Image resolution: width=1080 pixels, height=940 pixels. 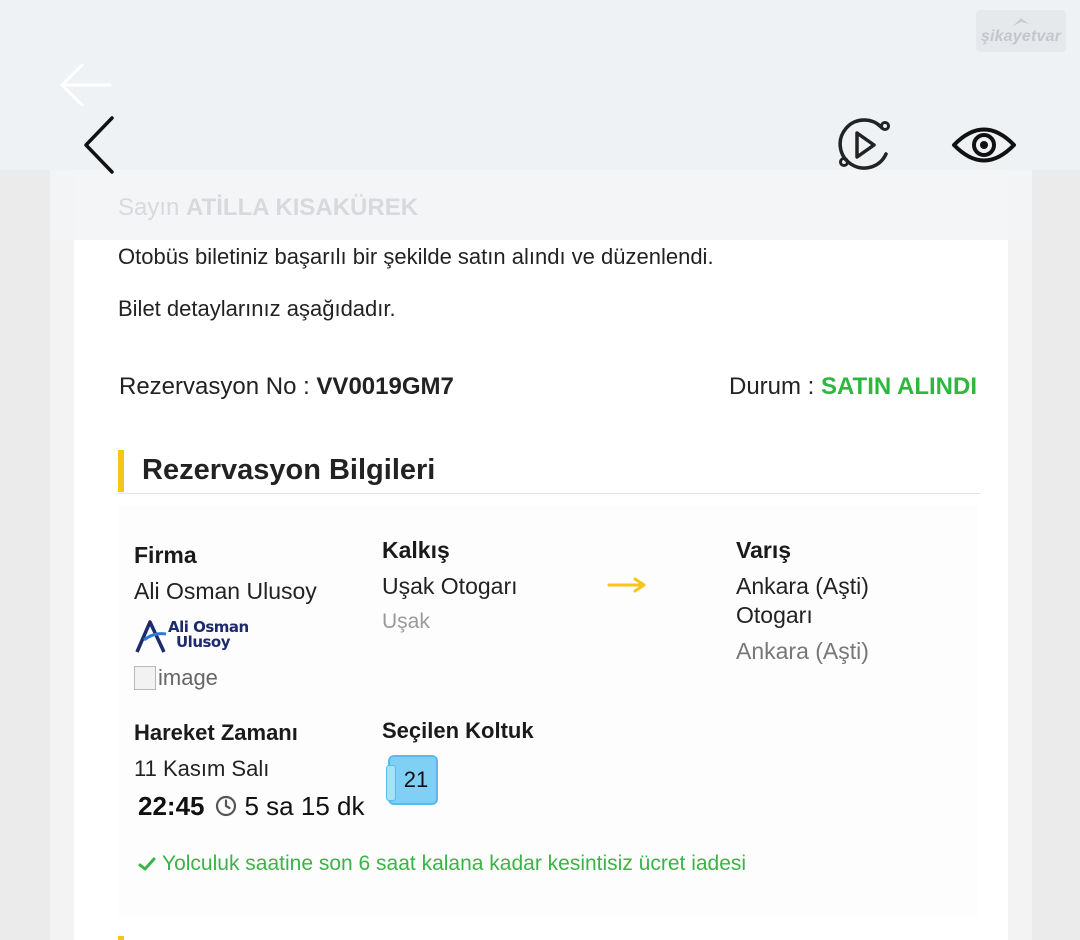 What do you see at coordinates (121, 938) in the screenshot?
I see `next-section-accent-bar` at bounding box center [121, 938].